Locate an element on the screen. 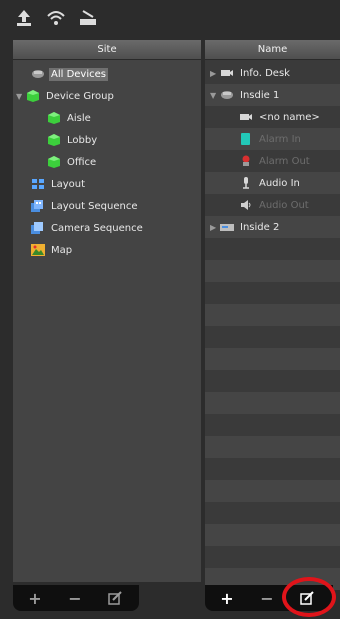  tree-item-lobby: Lobby is located at coordinates (73, 140).